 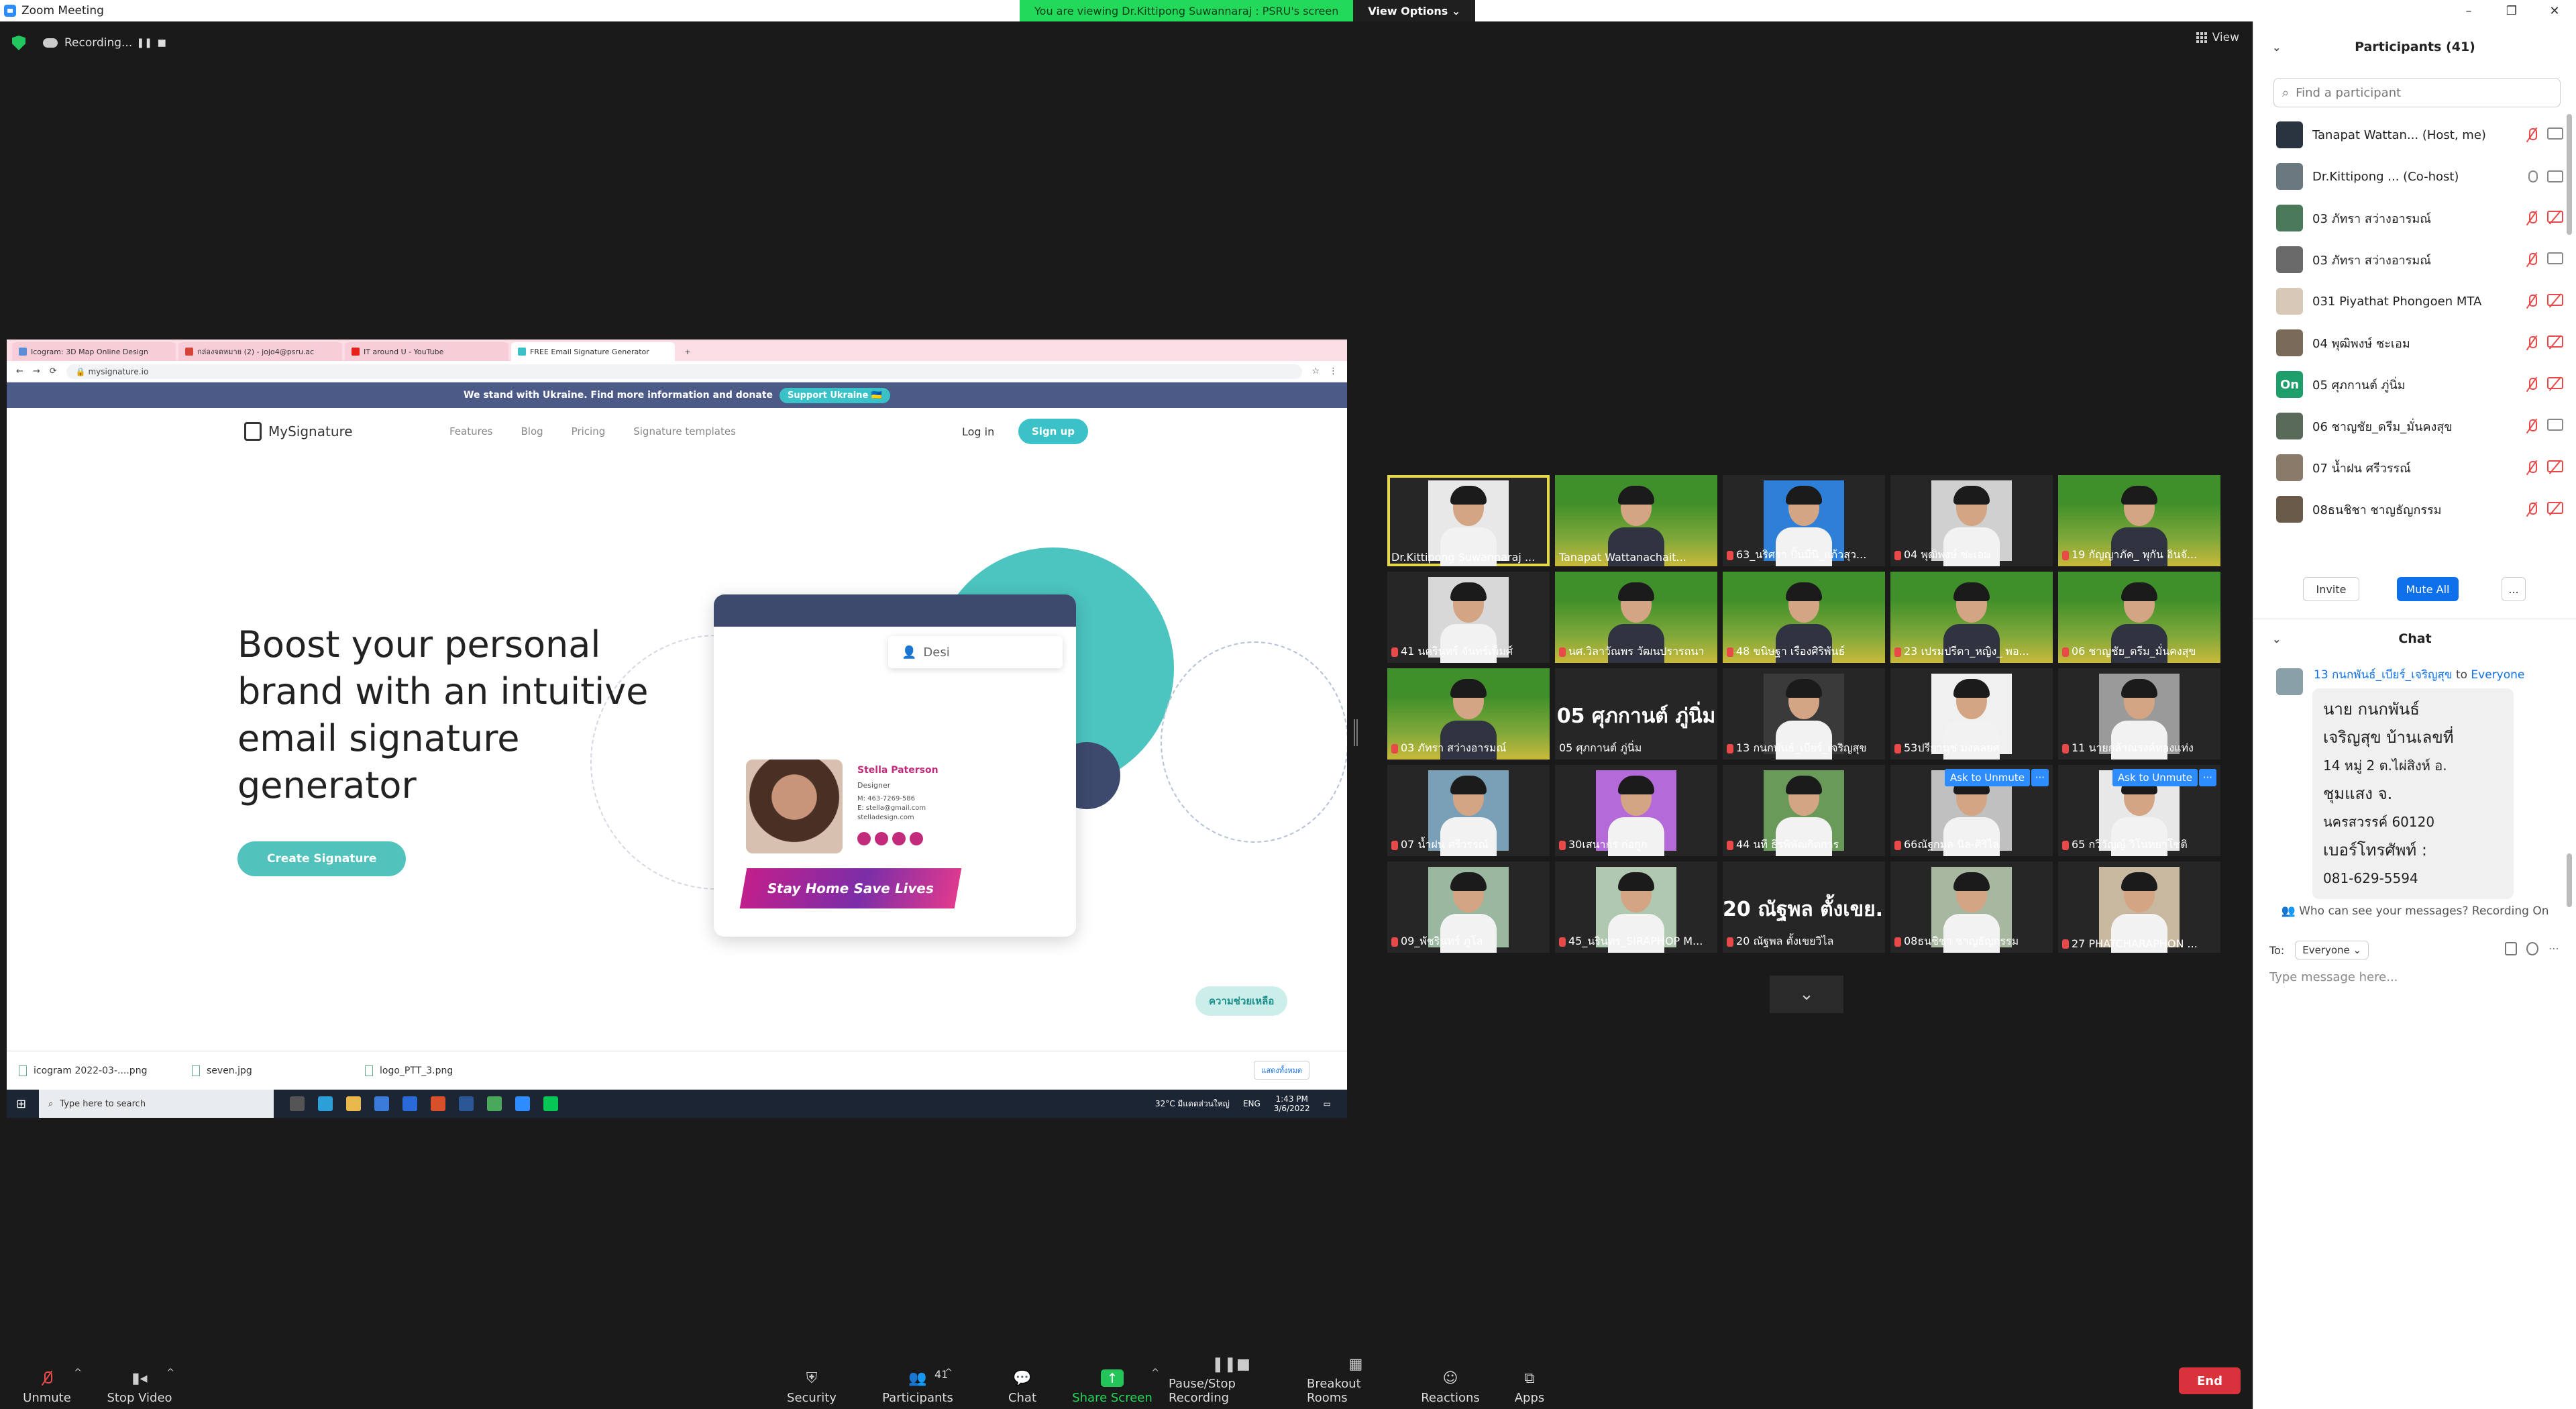 I want to click on clock: 1:43 PM 3/6/2022, so click(x=1292, y=1103).